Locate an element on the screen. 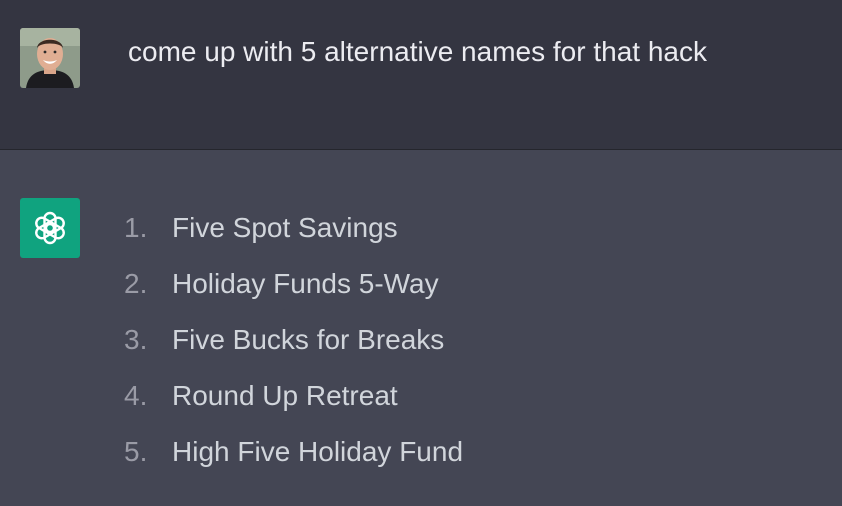 The height and width of the screenshot is (506, 842). list-item-number: 4. is located at coordinates (136, 395).